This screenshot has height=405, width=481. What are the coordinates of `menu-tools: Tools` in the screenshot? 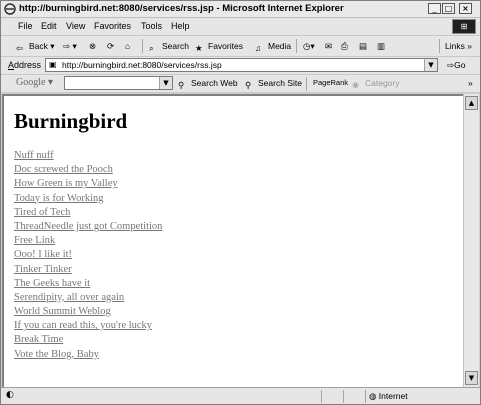 It's located at (151, 26).